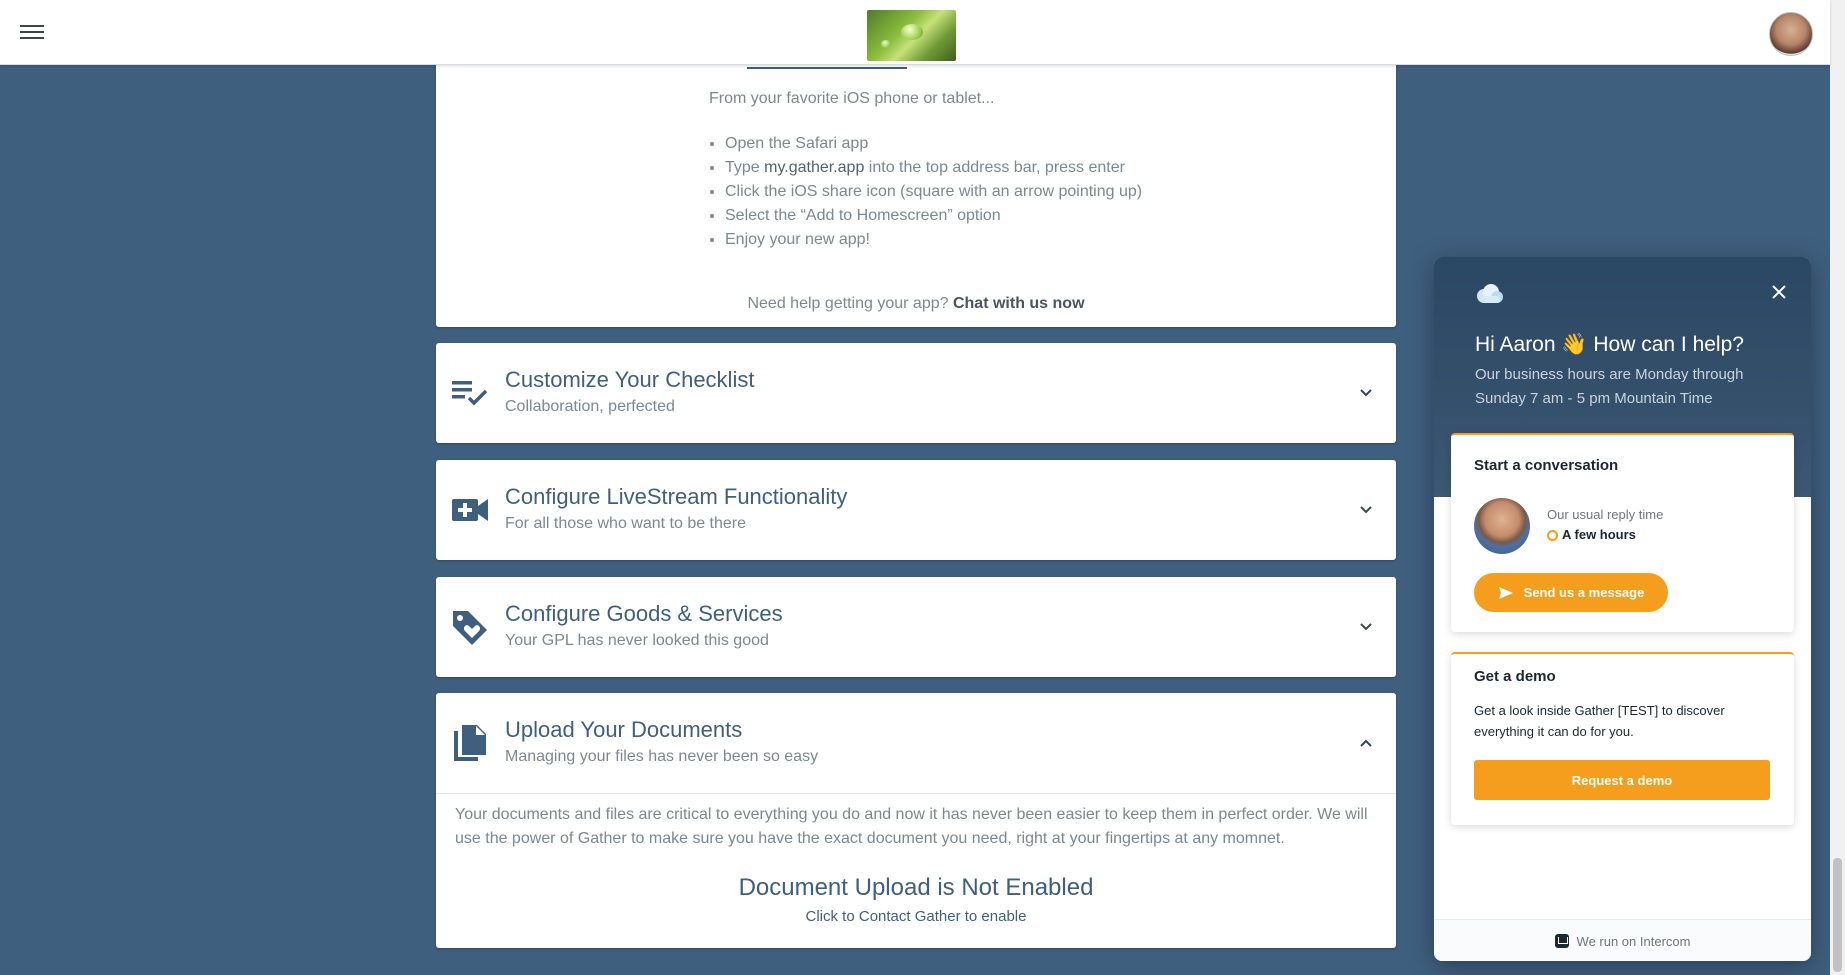 The height and width of the screenshot is (975, 1845). What do you see at coordinates (1837, 487) in the screenshot?
I see `page-scrollbar` at bounding box center [1837, 487].